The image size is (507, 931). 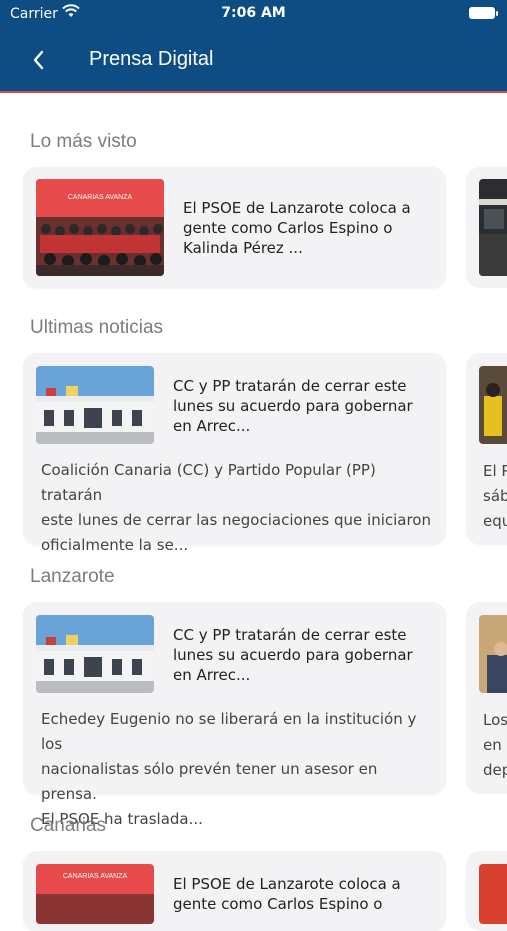 I want to click on section-title-ultimas-noticias: Ultimas noticias, so click(x=97, y=327).